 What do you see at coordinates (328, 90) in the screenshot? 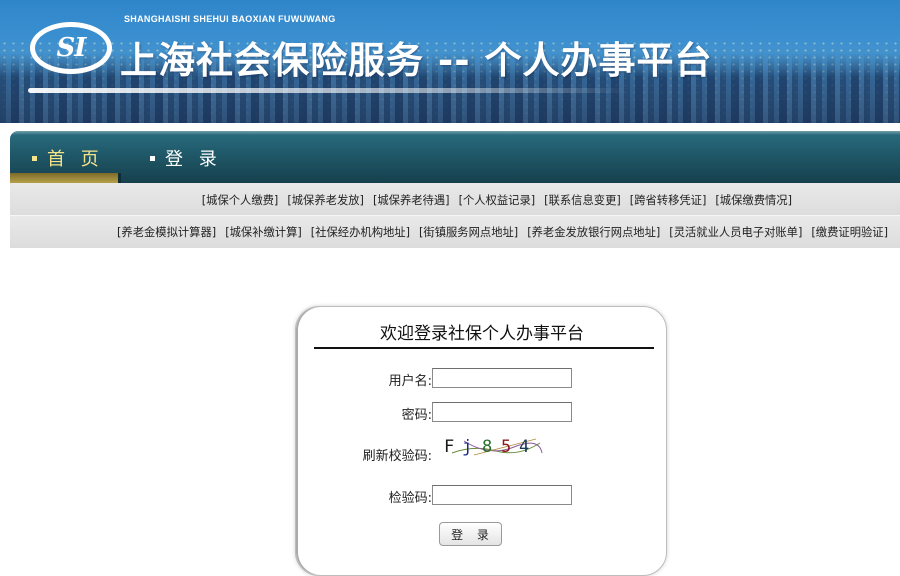
I see `banner-underline` at bounding box center [328, 90].